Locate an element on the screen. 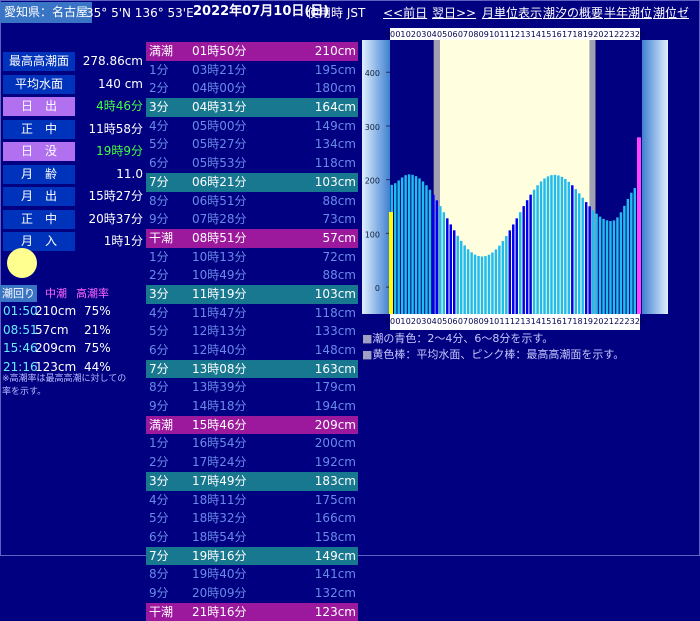 The image size is (700, 621). info-value: 11時58分 is located at coordinates (115, 128).